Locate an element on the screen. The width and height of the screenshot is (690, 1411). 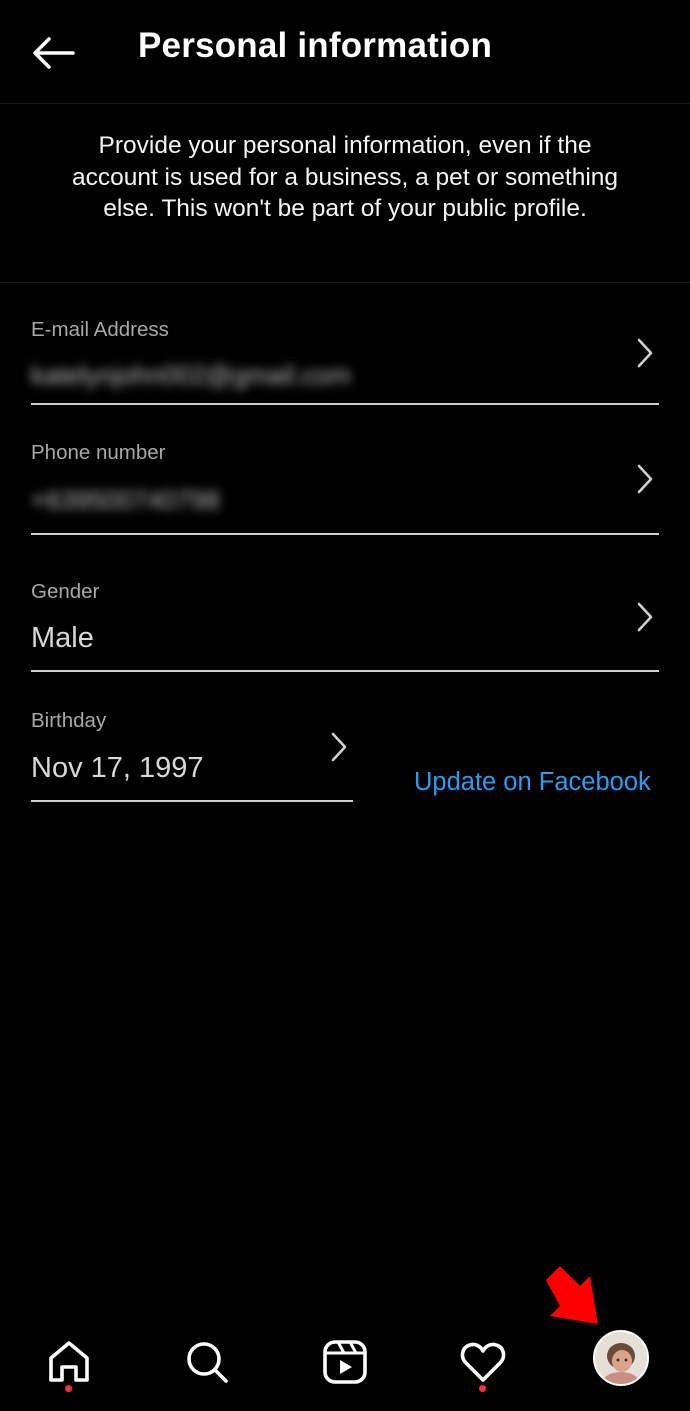
heart-icon is located at coordinates (483, 1362).